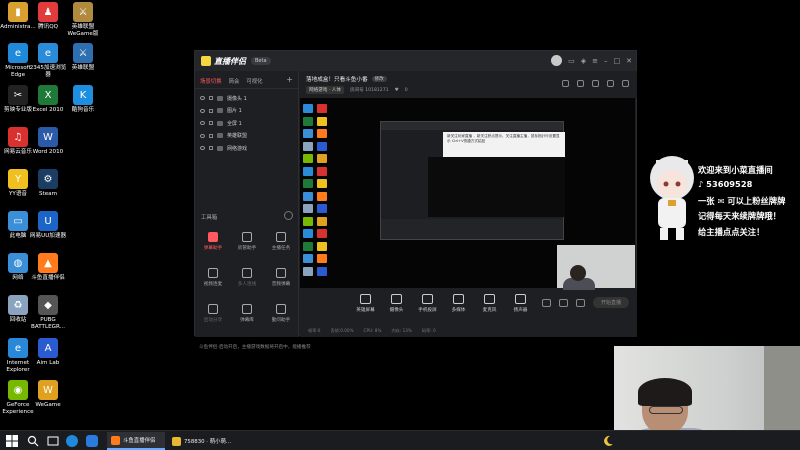  I want to click on desktop-shortcut-label: 英雄联盟, so click(83, 68).